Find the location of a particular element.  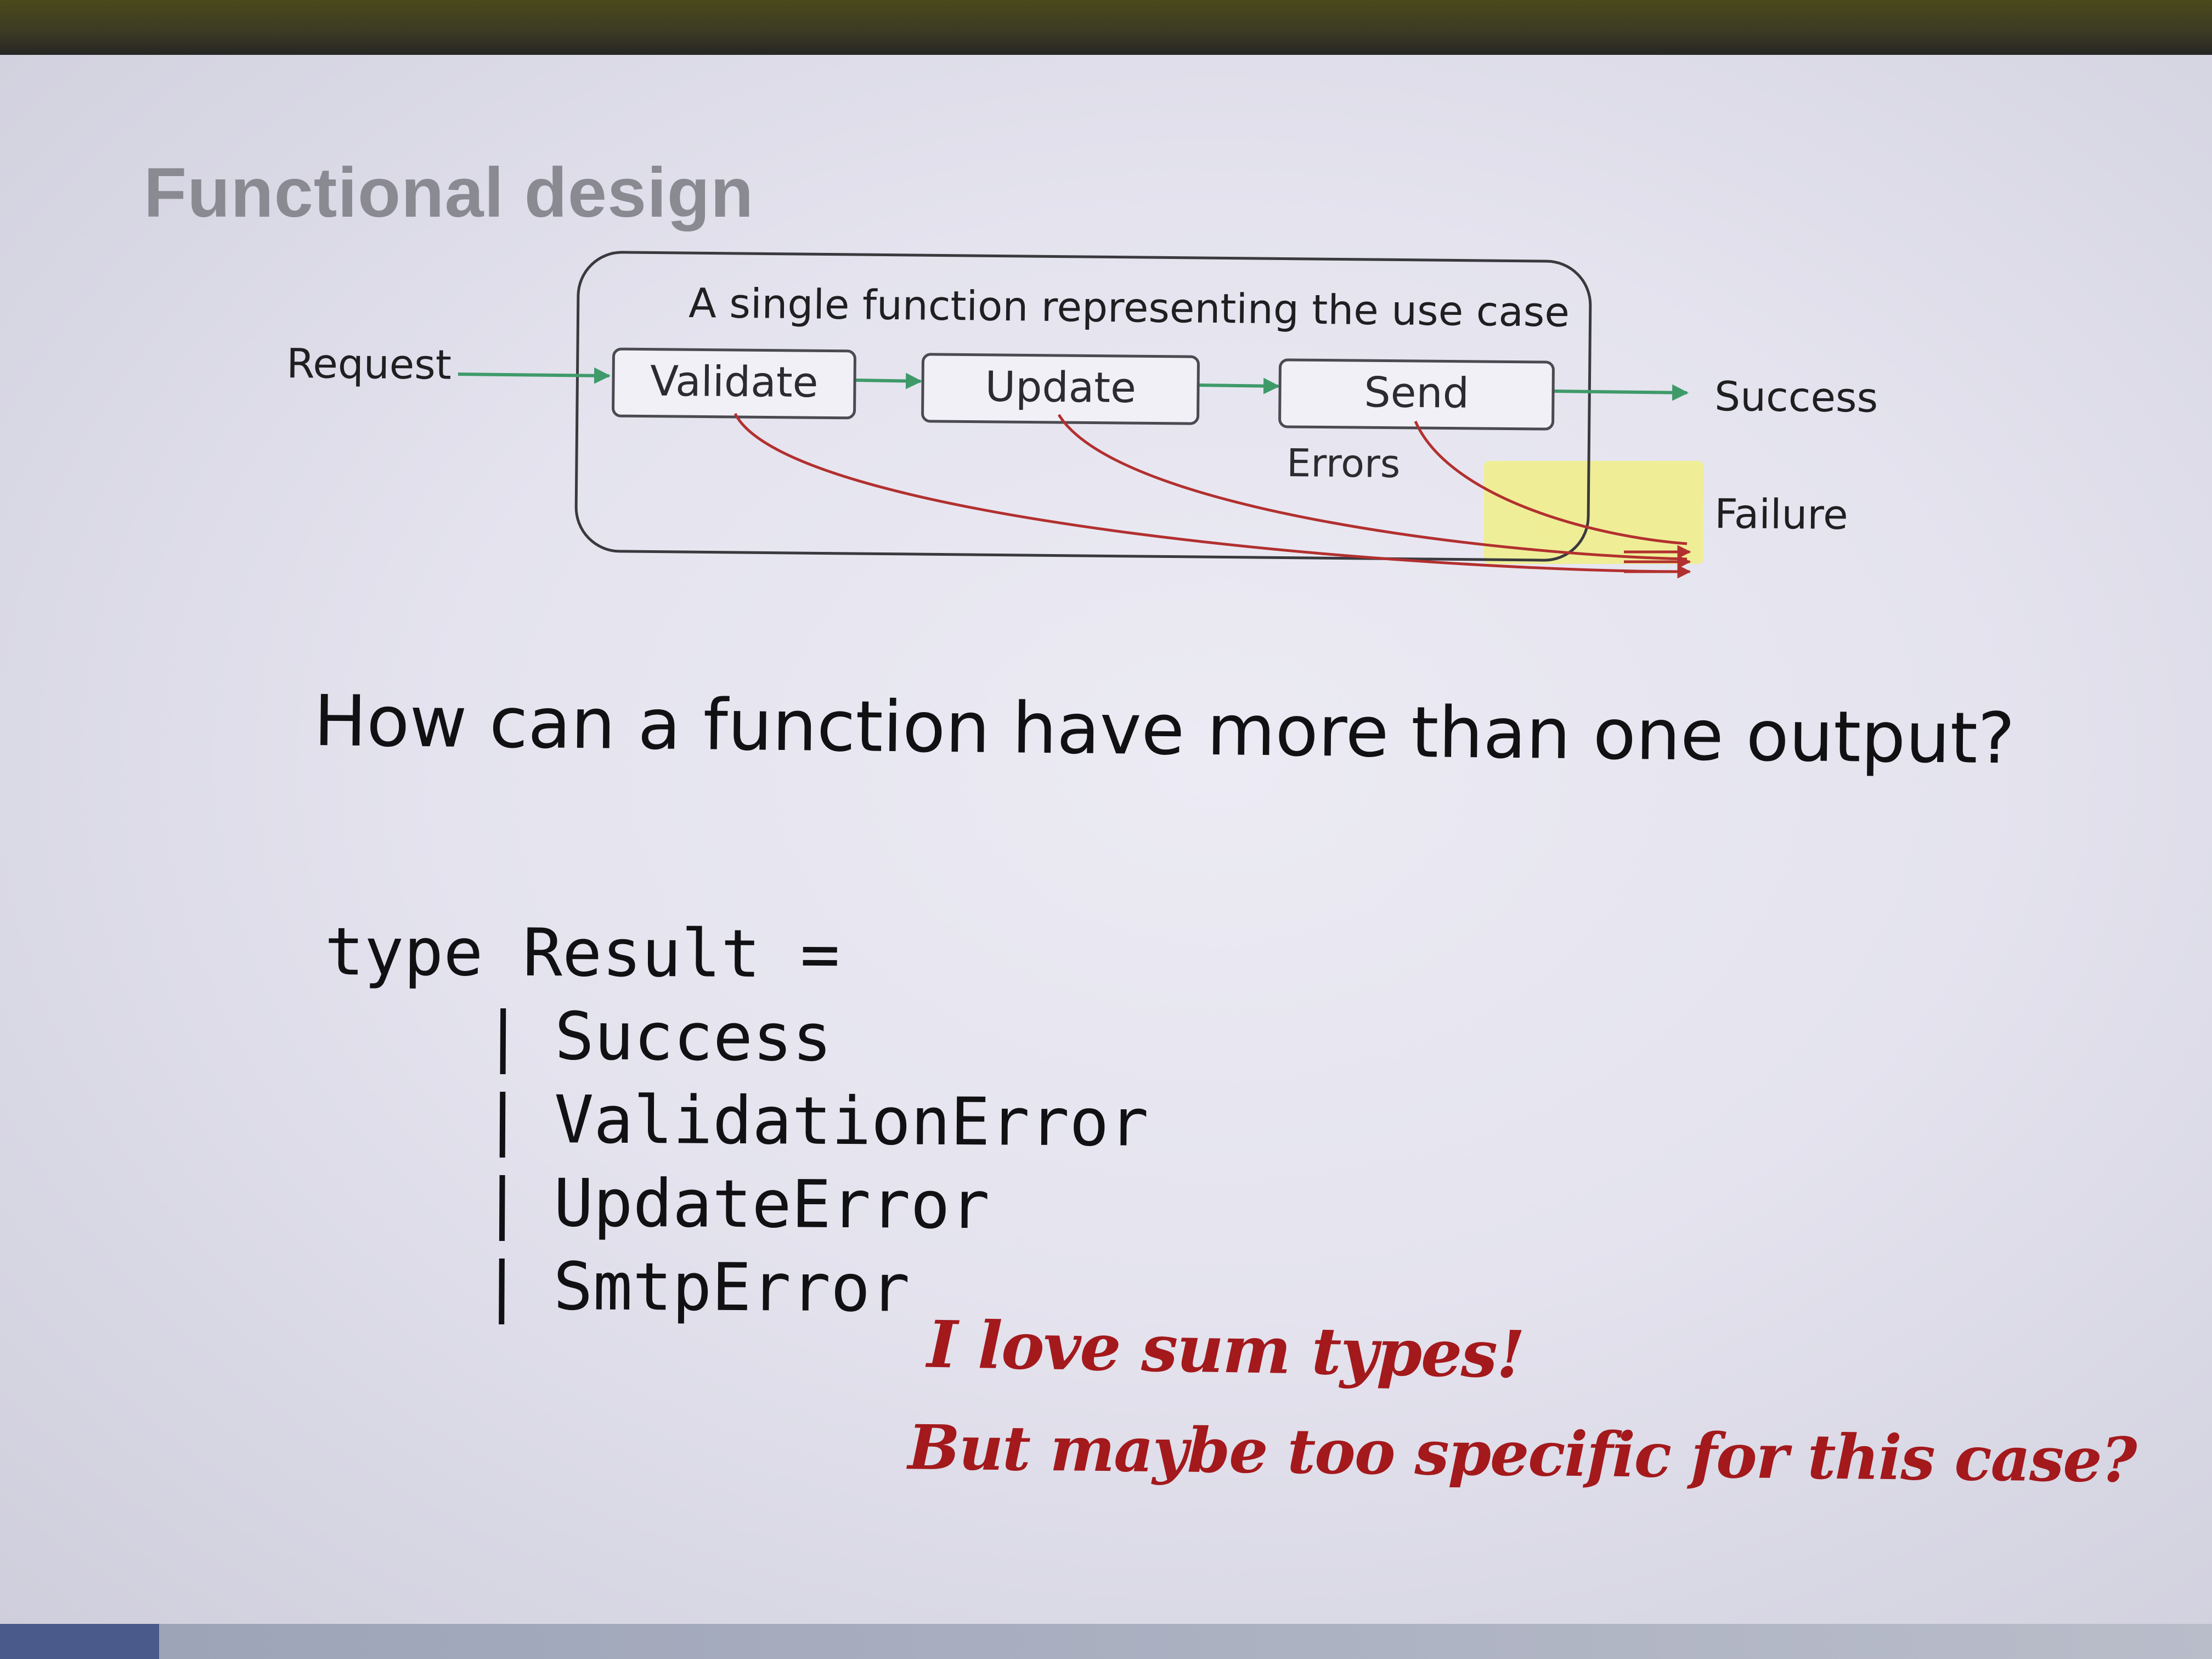

request-label: Request is located at coordinates (369, 364).